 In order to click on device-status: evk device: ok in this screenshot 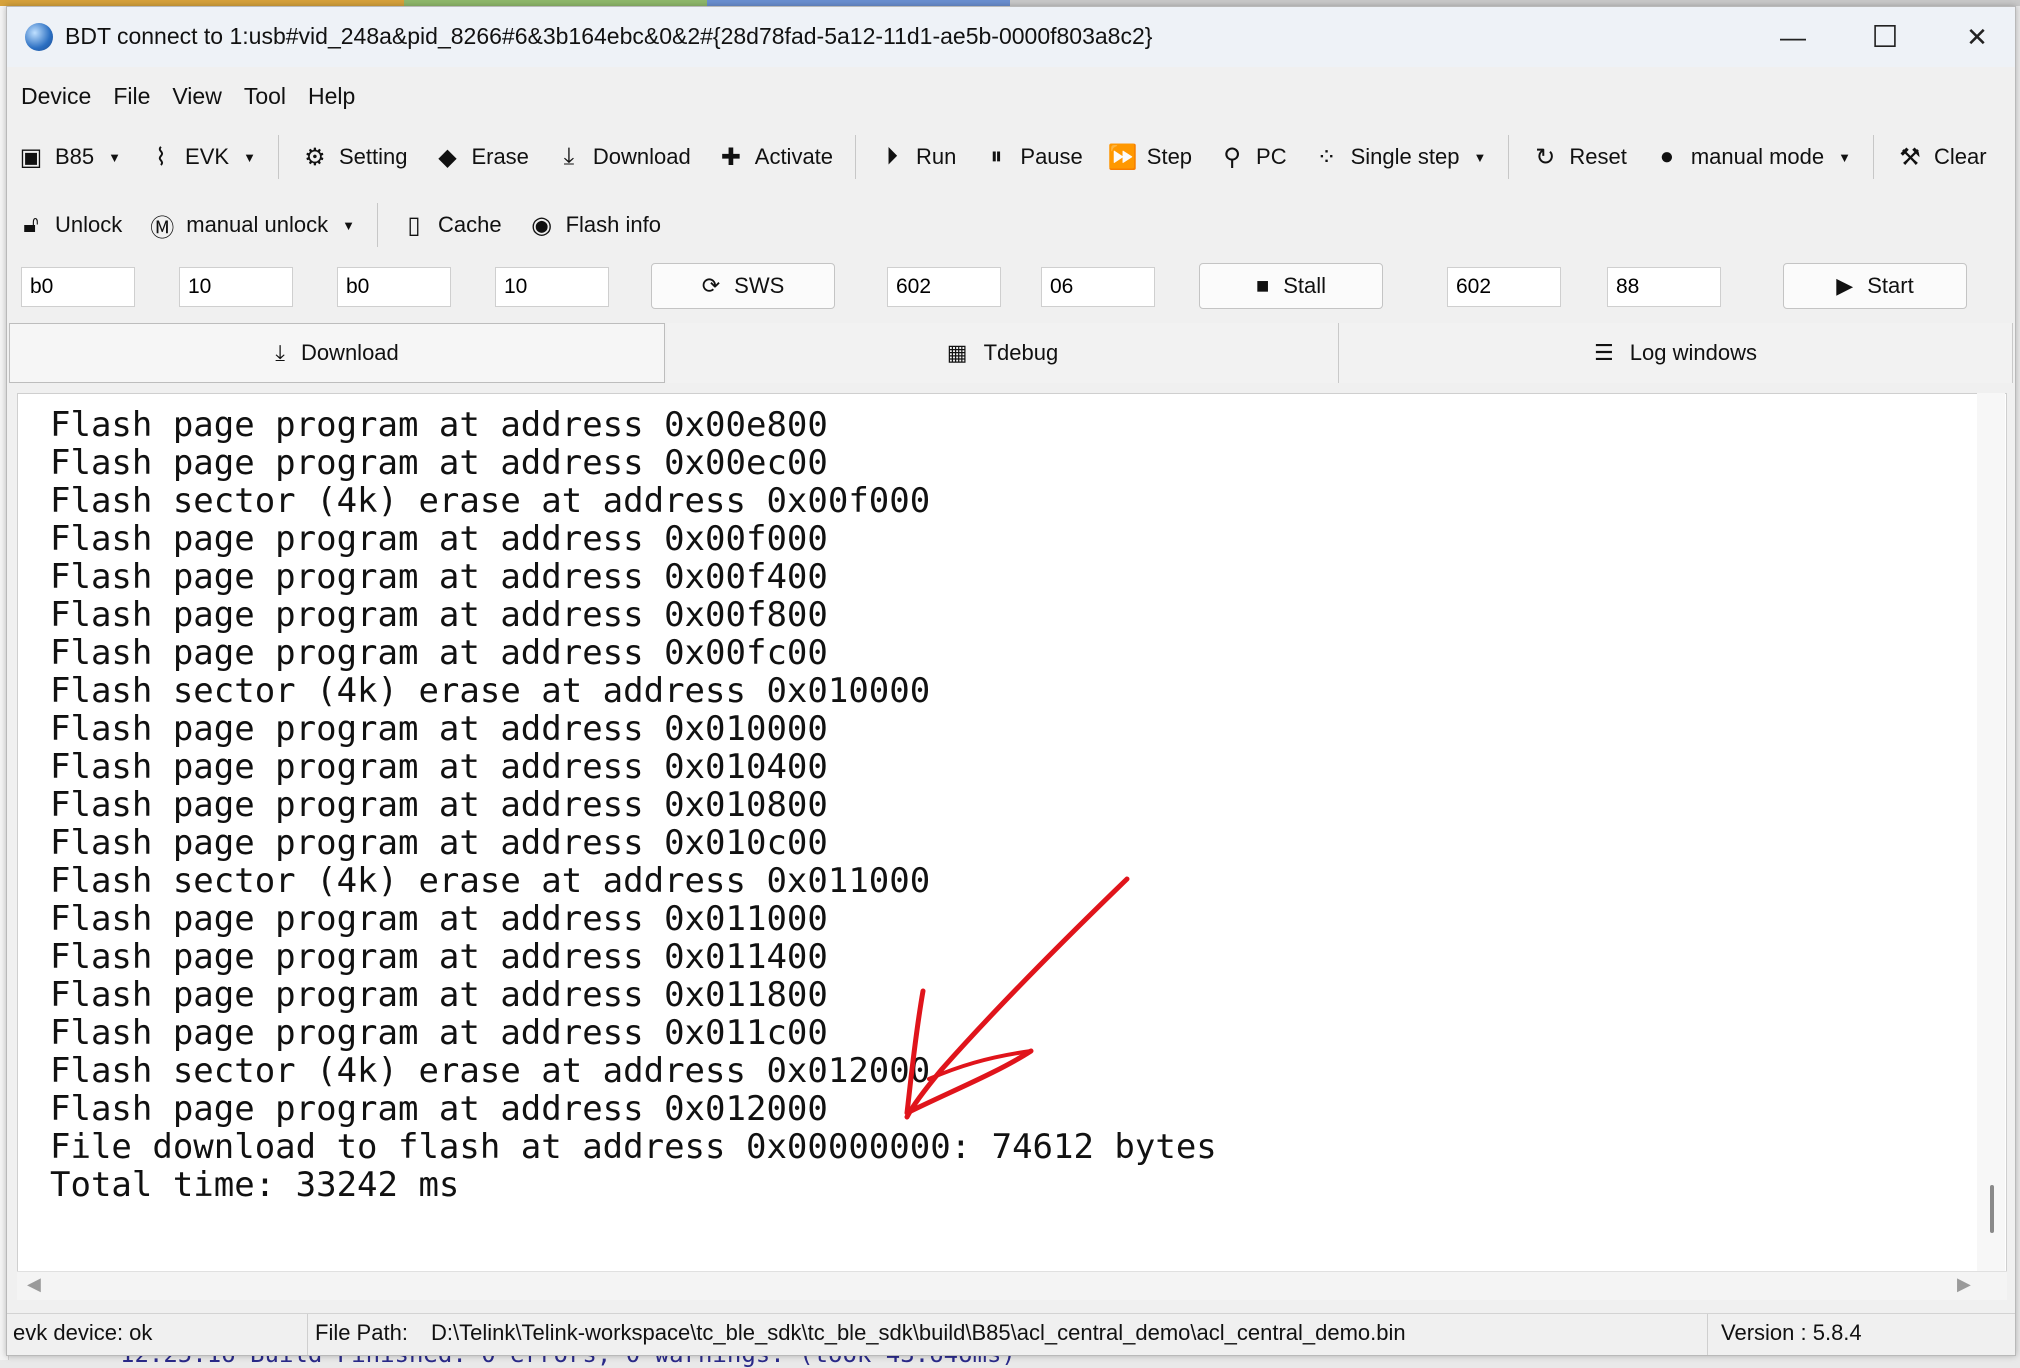, I will do `click(83, 1332)`.